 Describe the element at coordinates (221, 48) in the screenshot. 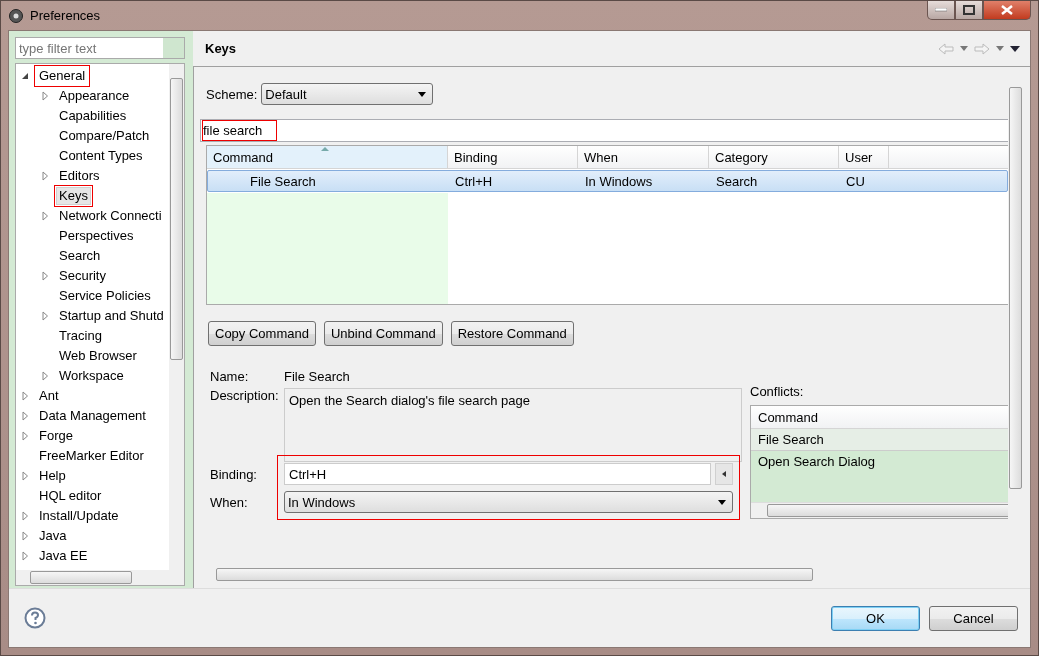

I see `page-title: Keys` at that location.